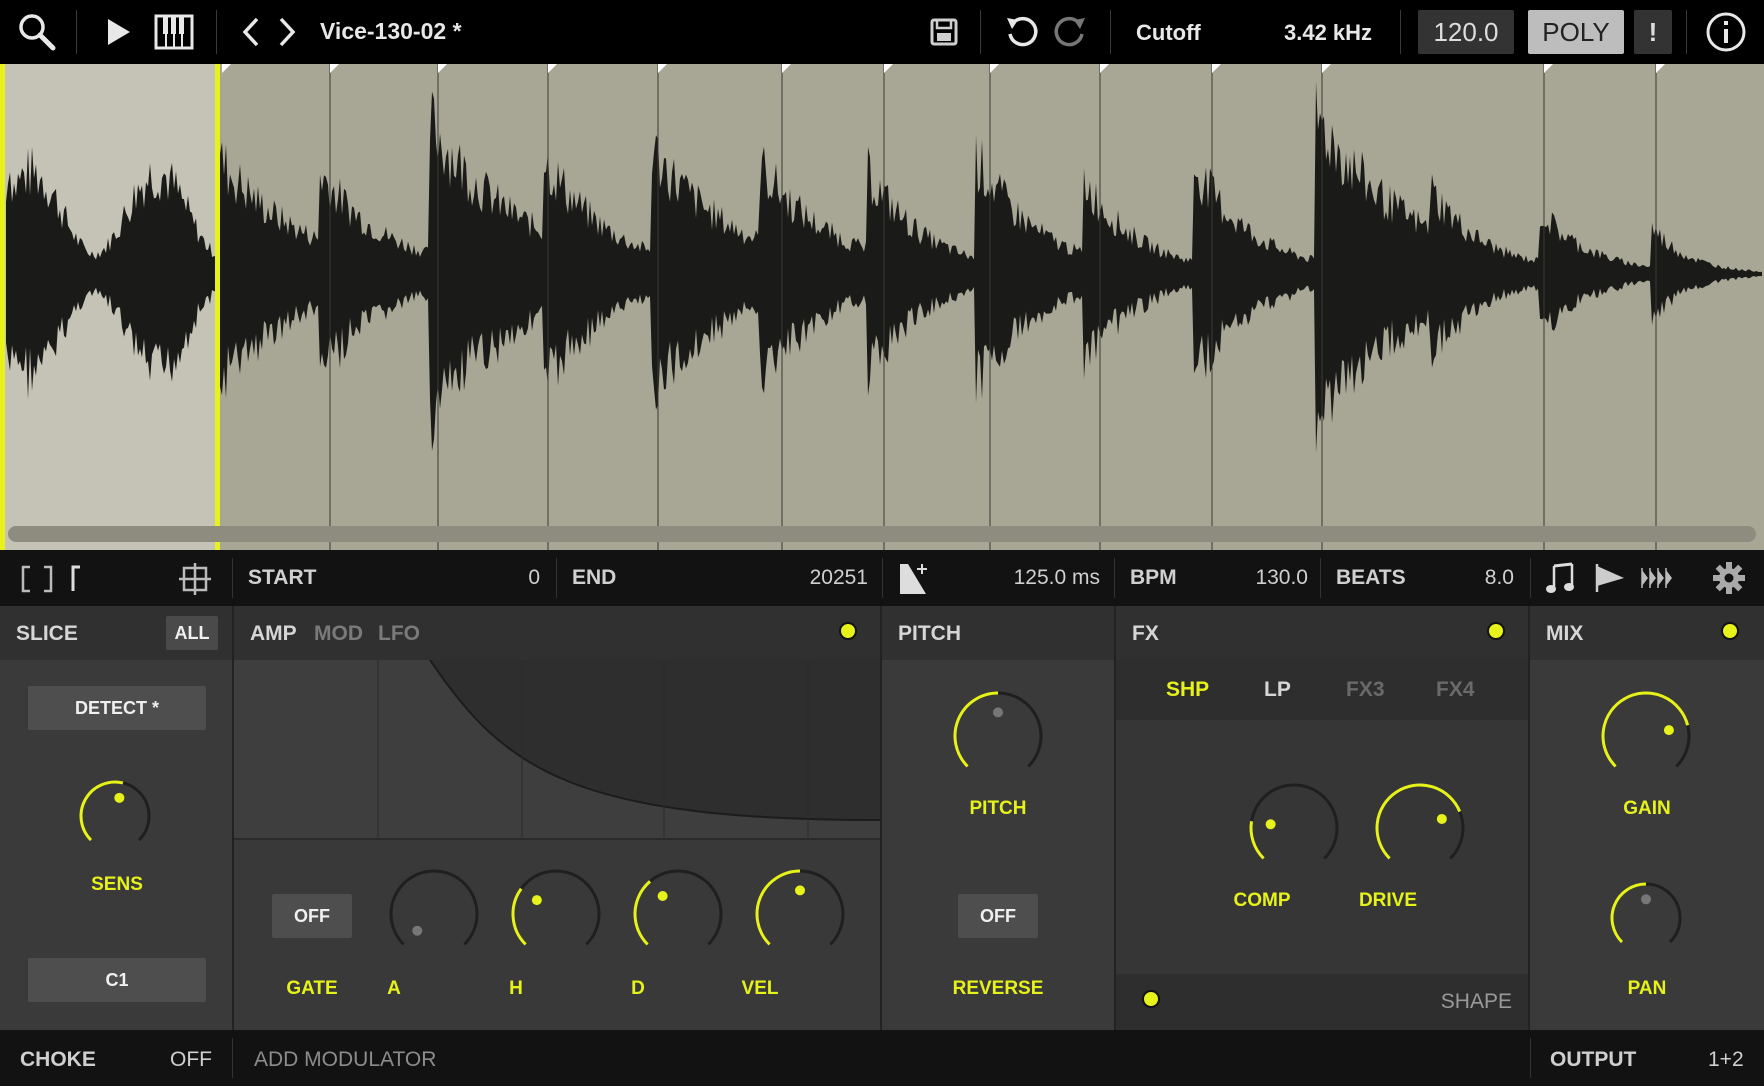 This screenshot has height=1086, width=1764. I want to click on snap-start-icon, so click(78, 581).